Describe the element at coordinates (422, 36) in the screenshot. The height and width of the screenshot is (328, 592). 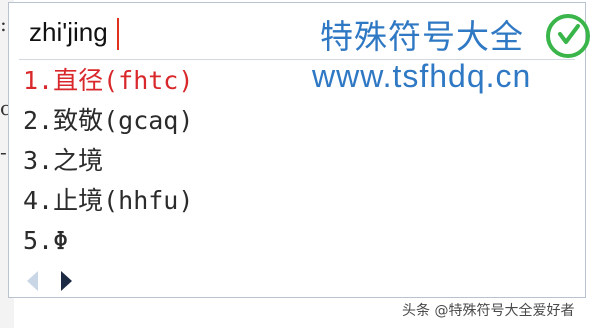
I see `watermark-site-name: 特殊符号大全` at that location.